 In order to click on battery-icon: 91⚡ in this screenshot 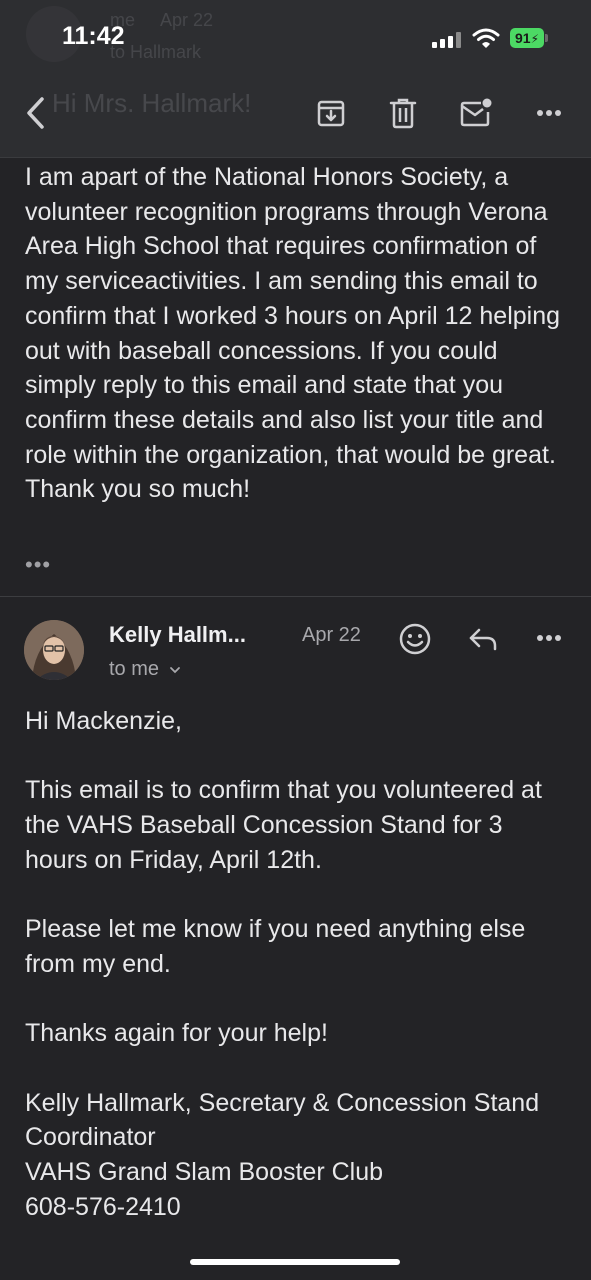, I will do `click(527, 38)`.